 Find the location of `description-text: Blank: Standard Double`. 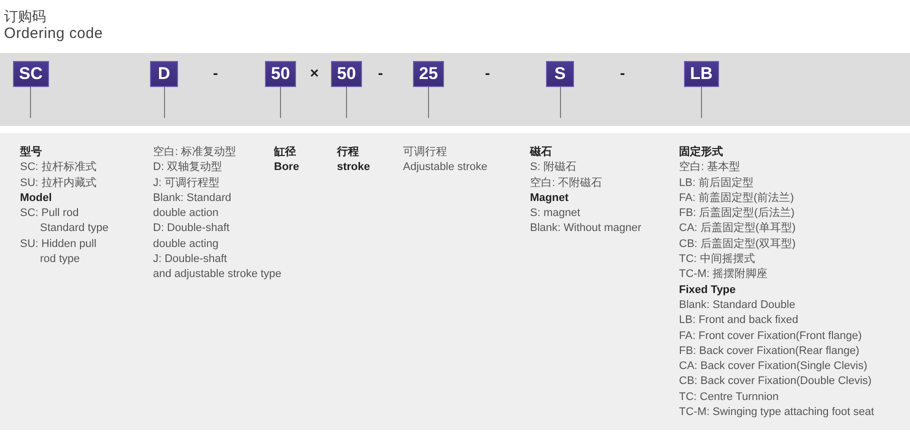

description-text: Blank: Standard Double is located at coordinates (737, 305).